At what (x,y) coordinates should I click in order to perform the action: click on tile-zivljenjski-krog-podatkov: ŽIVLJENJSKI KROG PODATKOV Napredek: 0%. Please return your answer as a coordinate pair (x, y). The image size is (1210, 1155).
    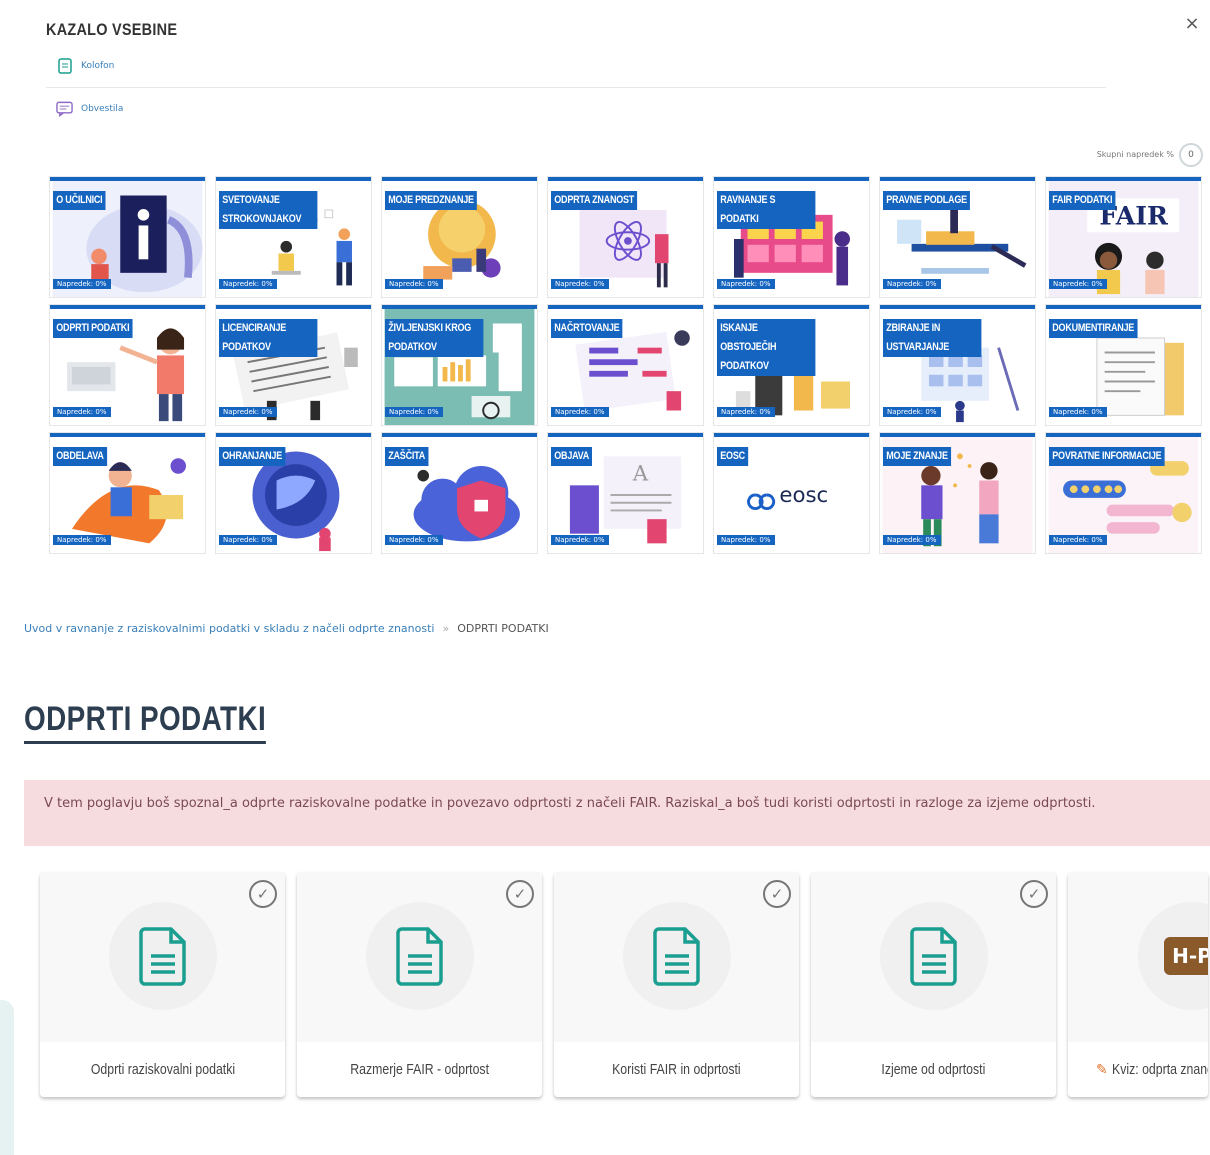
    Looking at the image, I should click on (459, 365).